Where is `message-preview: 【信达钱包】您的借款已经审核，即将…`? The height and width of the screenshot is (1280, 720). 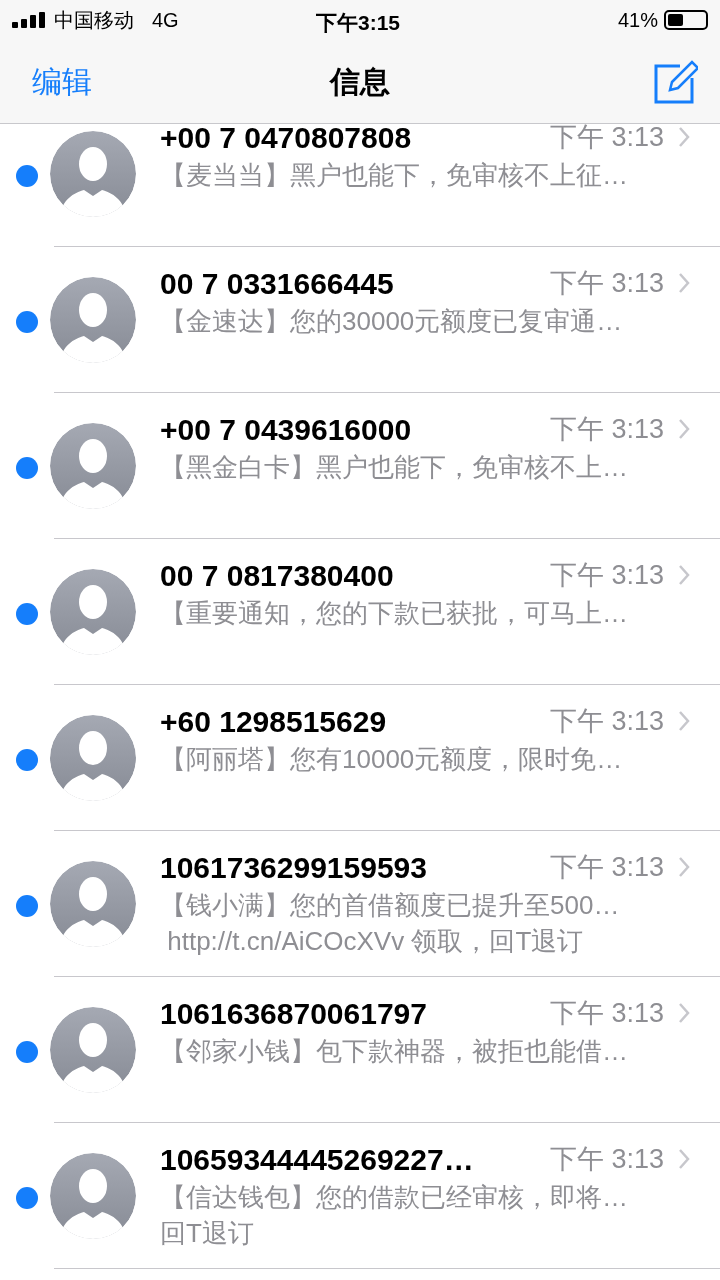 message-preview: 【信达钱包】您的借款已经审核，即将… is located at coordinates (394, 1197).